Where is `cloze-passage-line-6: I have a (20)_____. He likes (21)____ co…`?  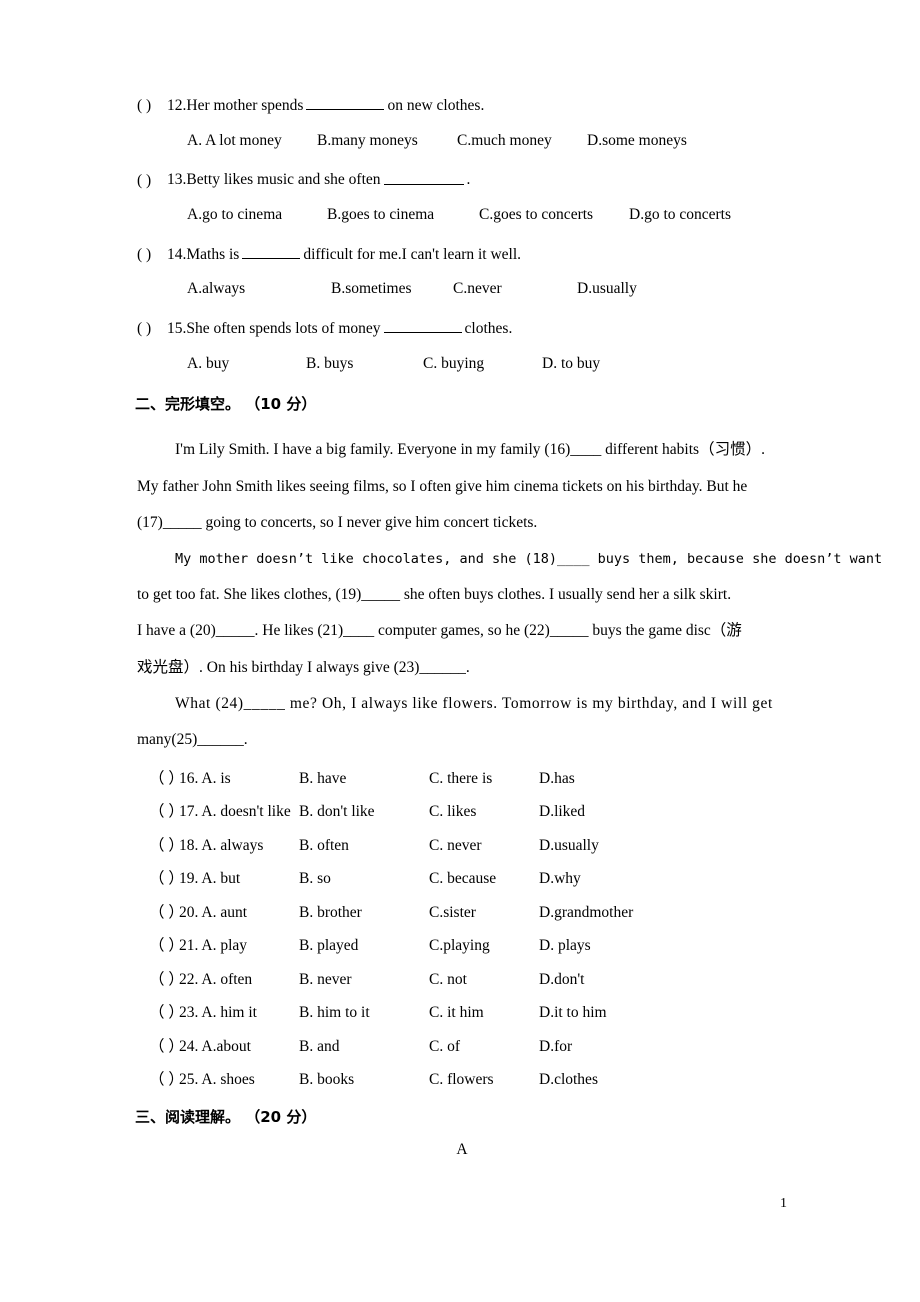
cloze-passage-line-6: I have a (20)_____. He likes (21)____ co… is located at coordinates (439, 631).